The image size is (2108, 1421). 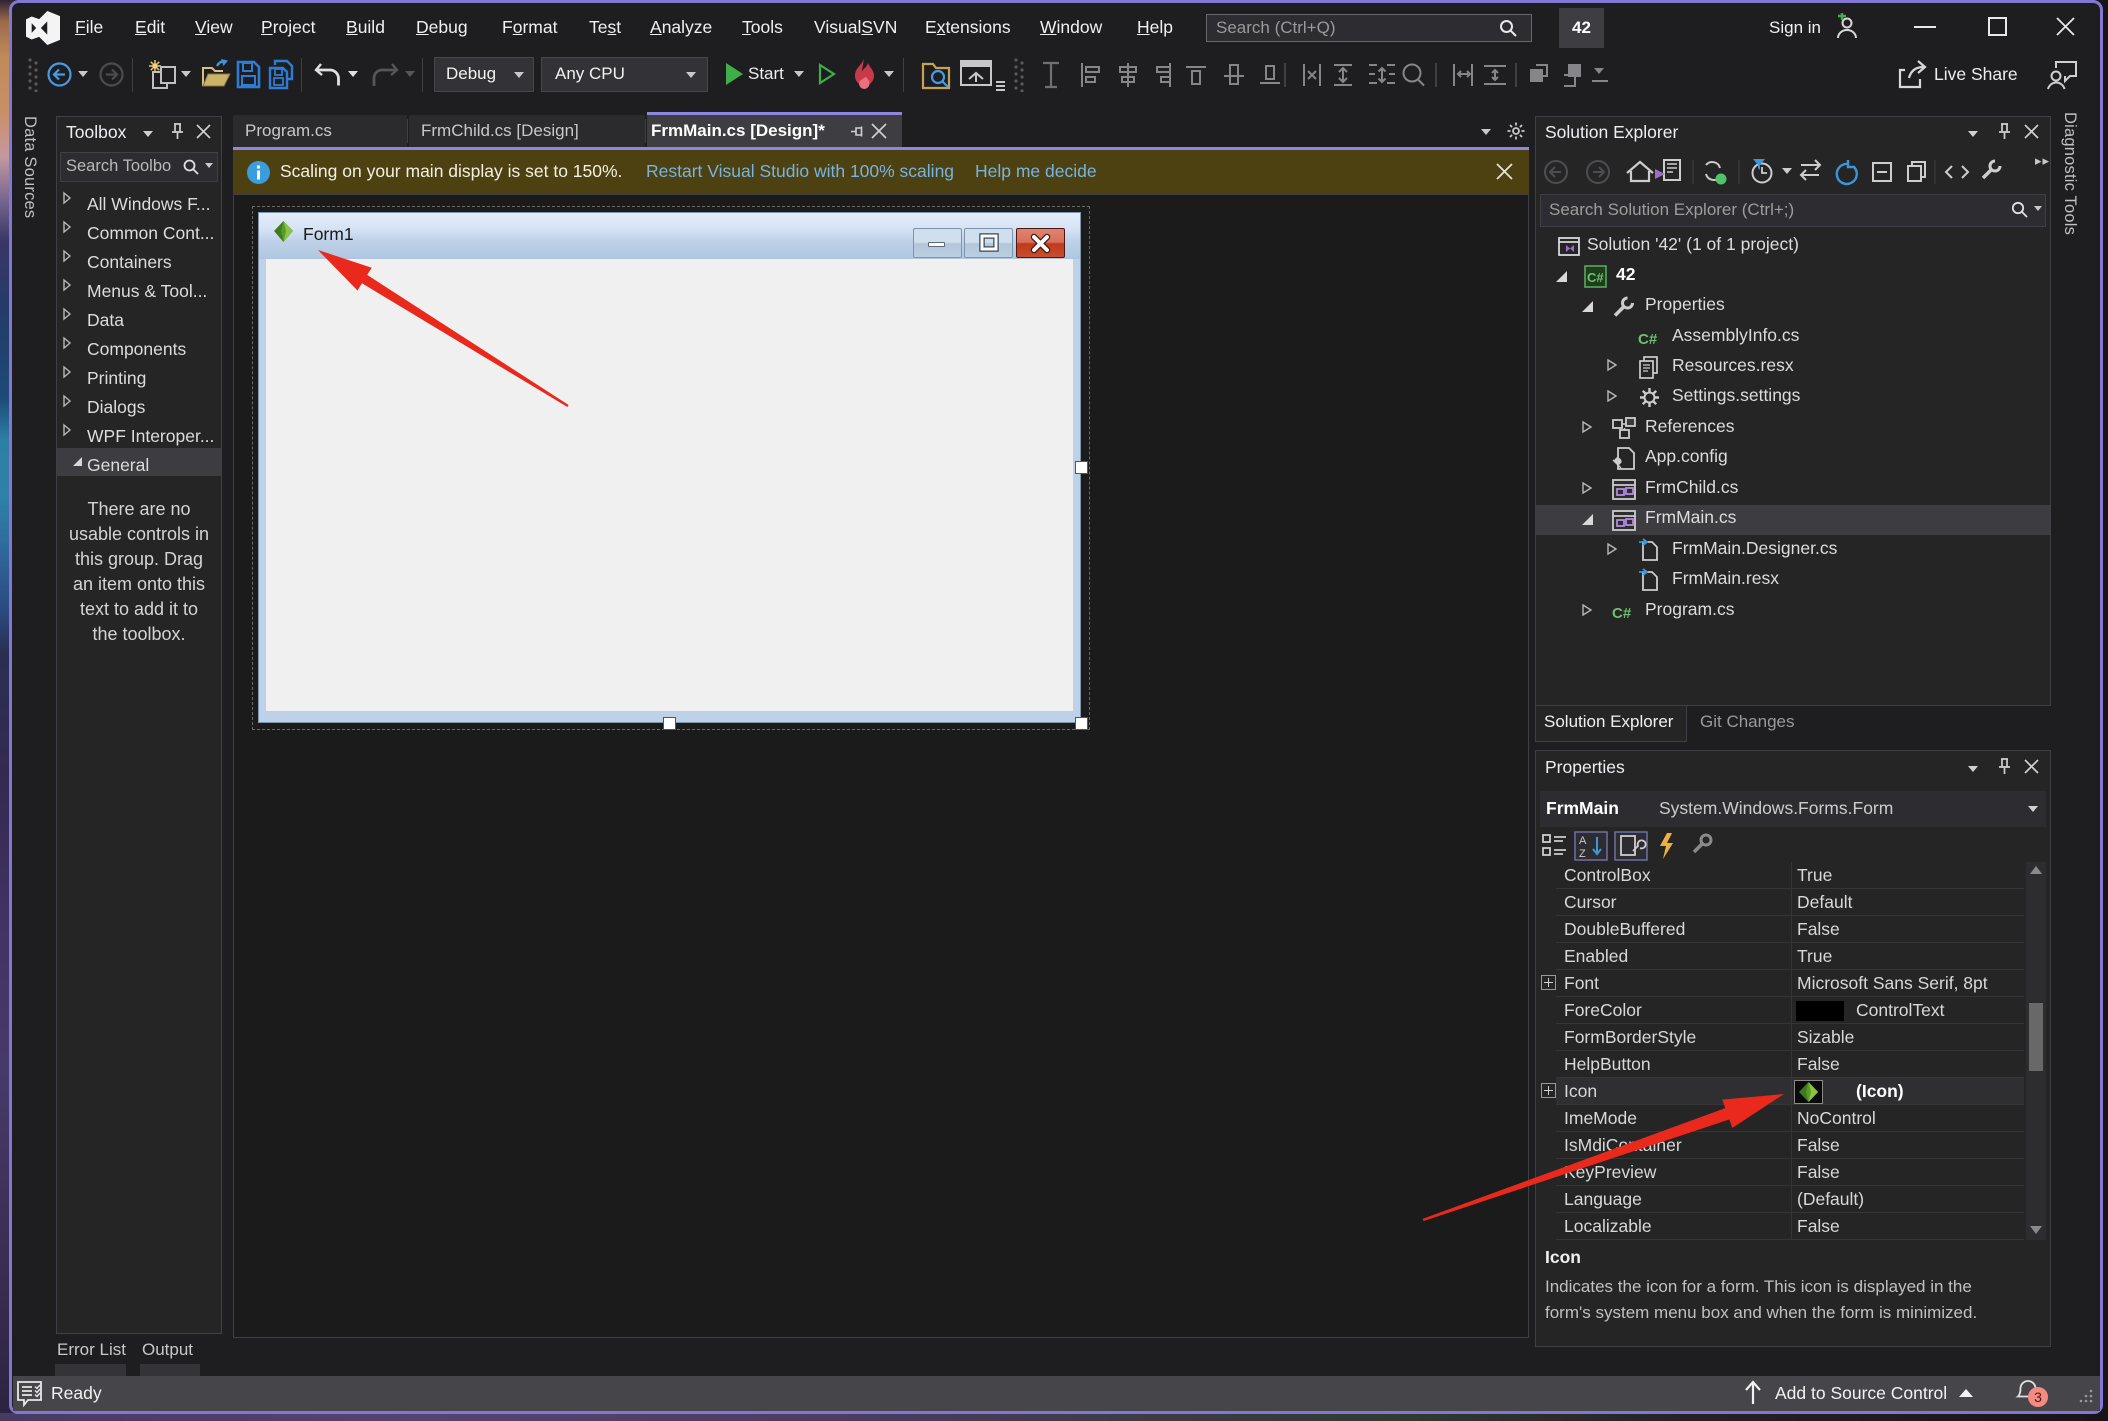 What do you see at coordinates (1582, 854) in the screenshot?
I see `svg-text: Z` at bounding box center [1582, 854].